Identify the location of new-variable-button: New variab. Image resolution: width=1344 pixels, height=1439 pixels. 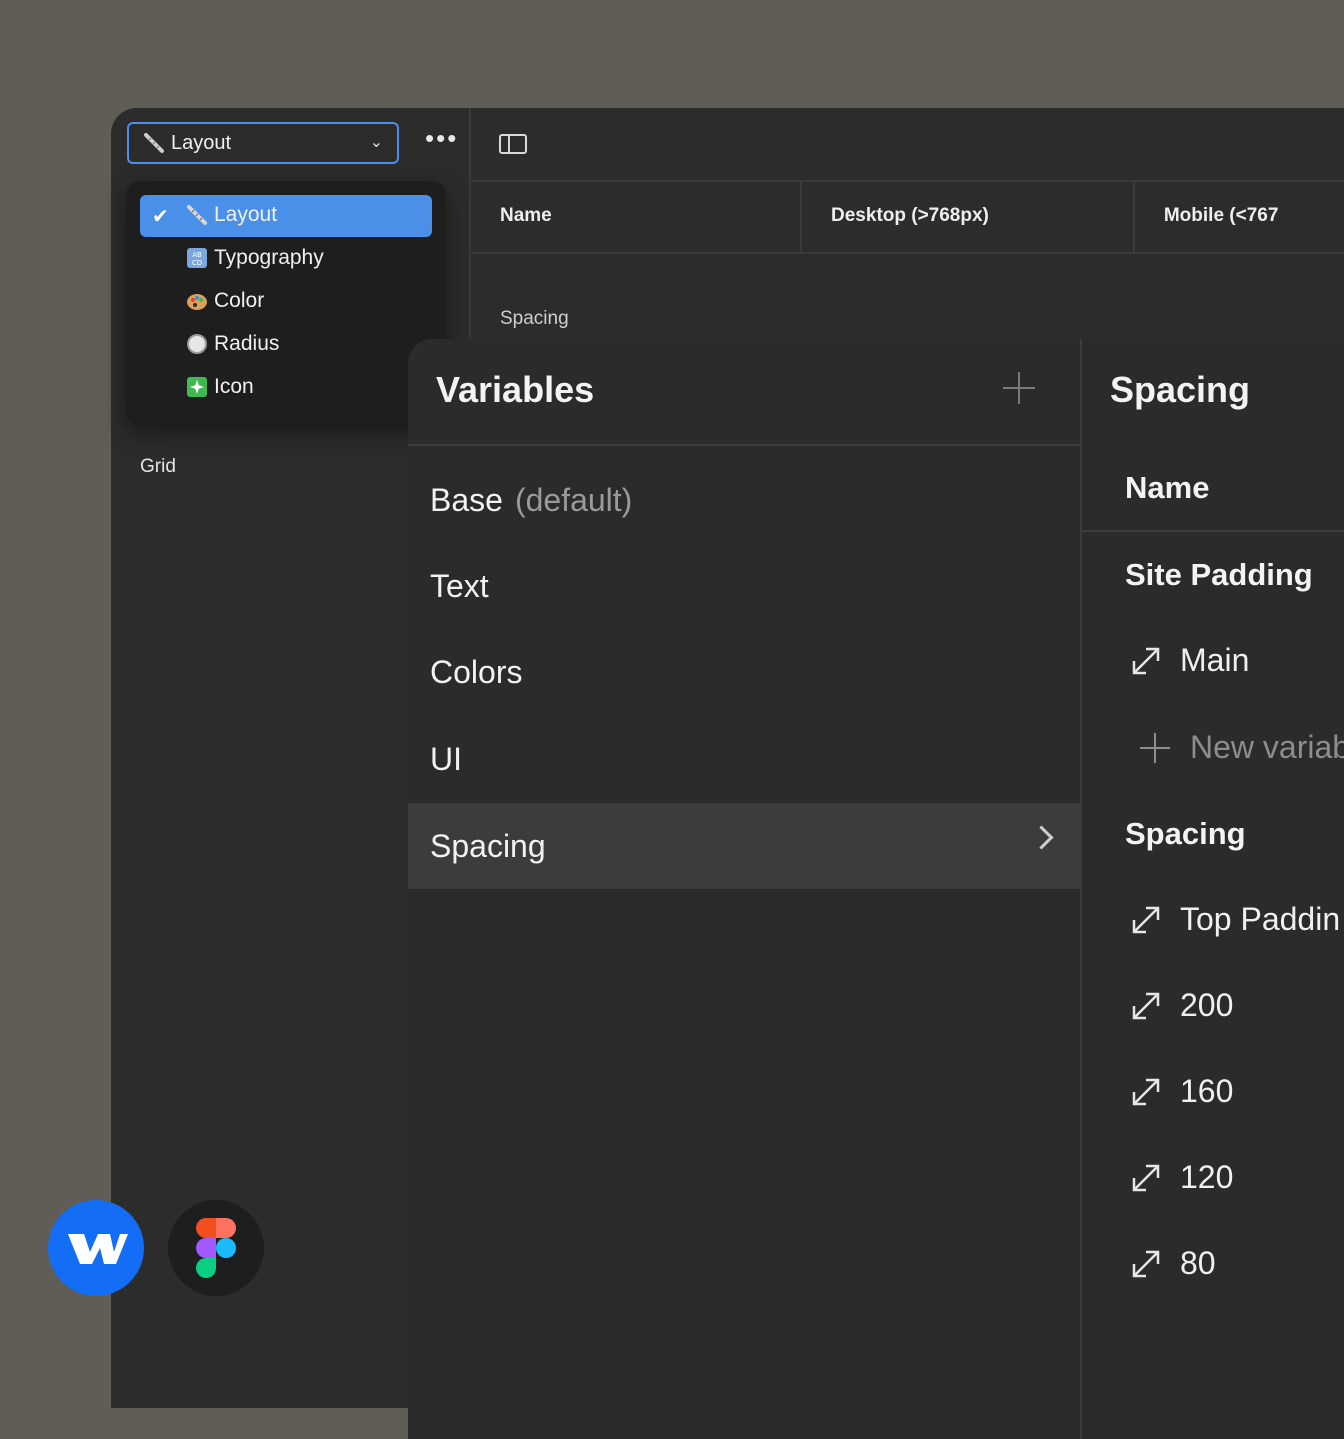
(1242, 747).